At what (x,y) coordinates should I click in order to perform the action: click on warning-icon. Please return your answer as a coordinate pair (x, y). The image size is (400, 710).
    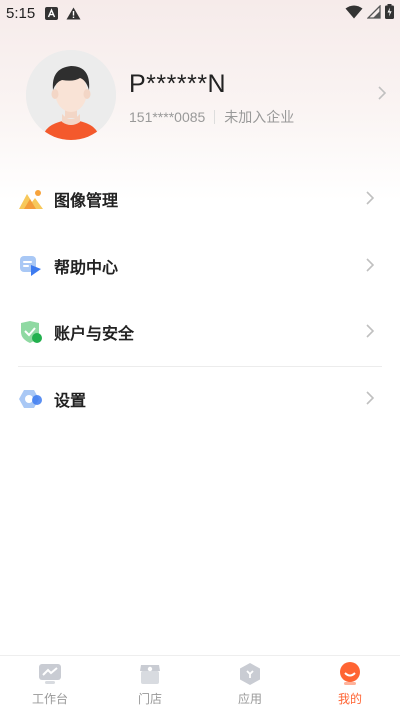
    Looking at the image, I should click on (73, 13).